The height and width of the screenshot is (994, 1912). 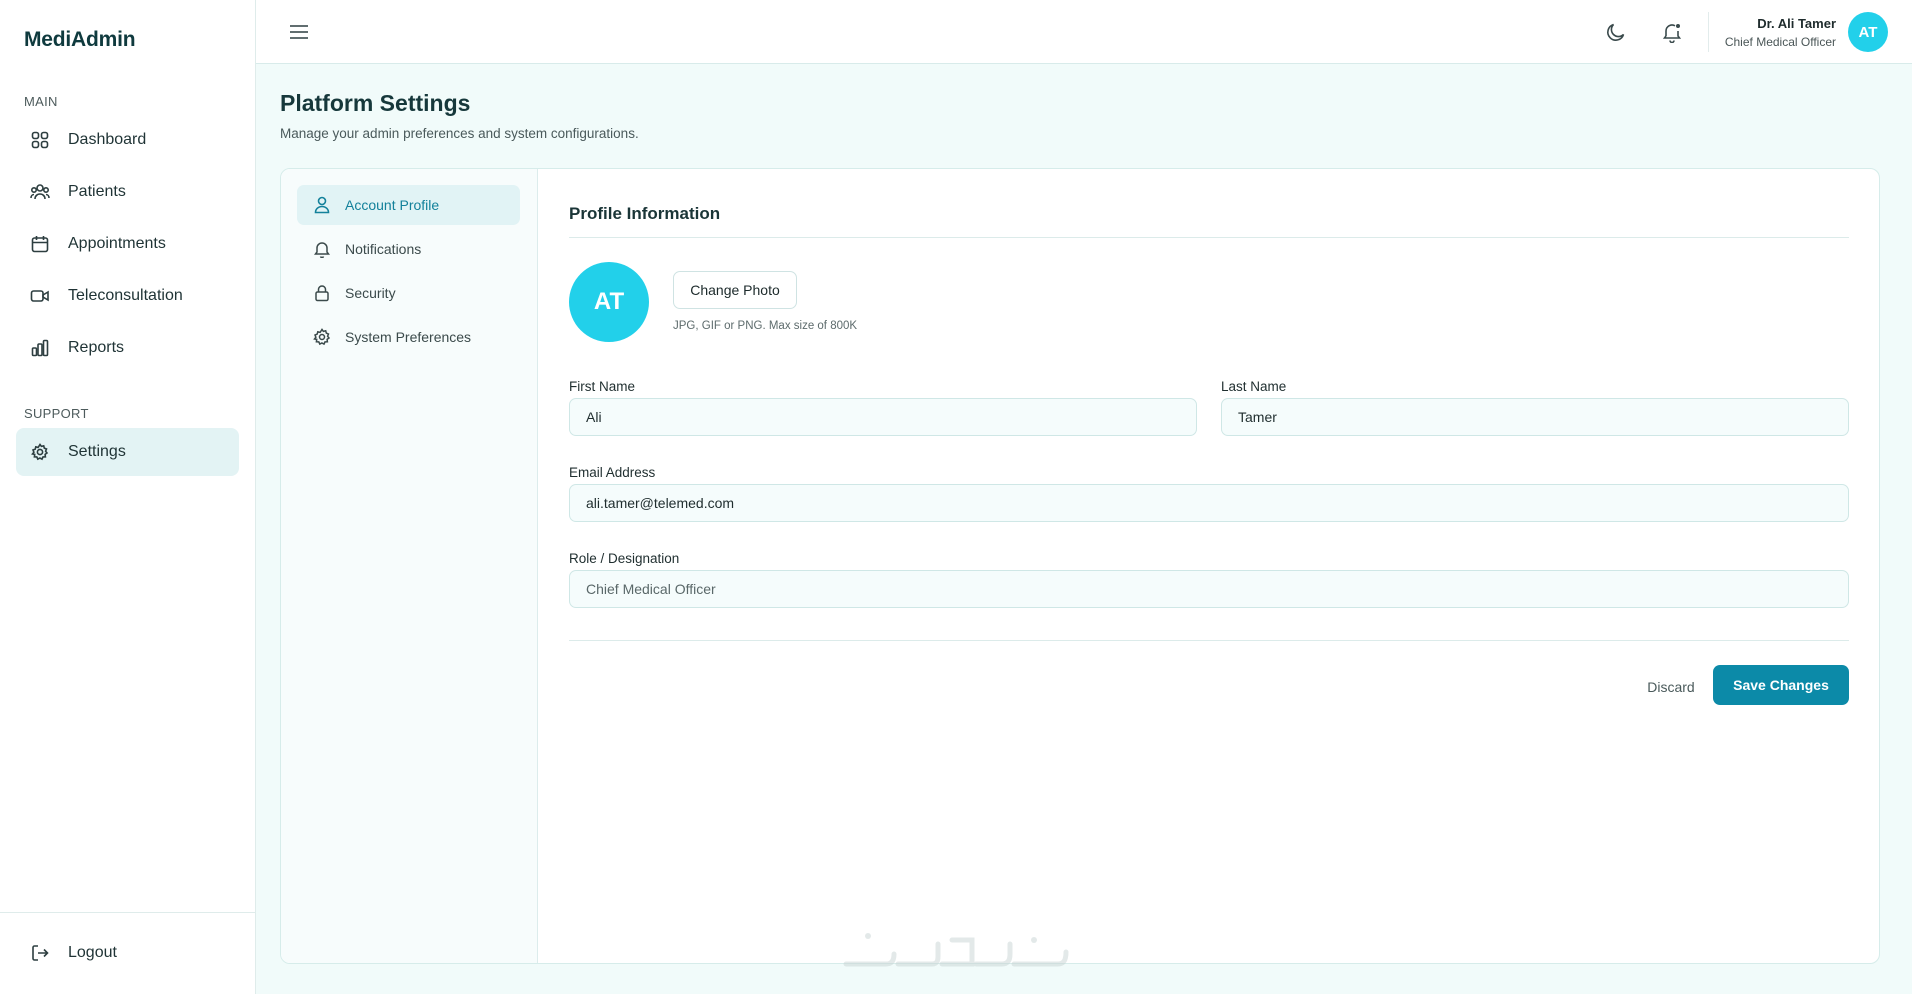 I want to click on discard-button: Discard, so click(x=1671, y=687).